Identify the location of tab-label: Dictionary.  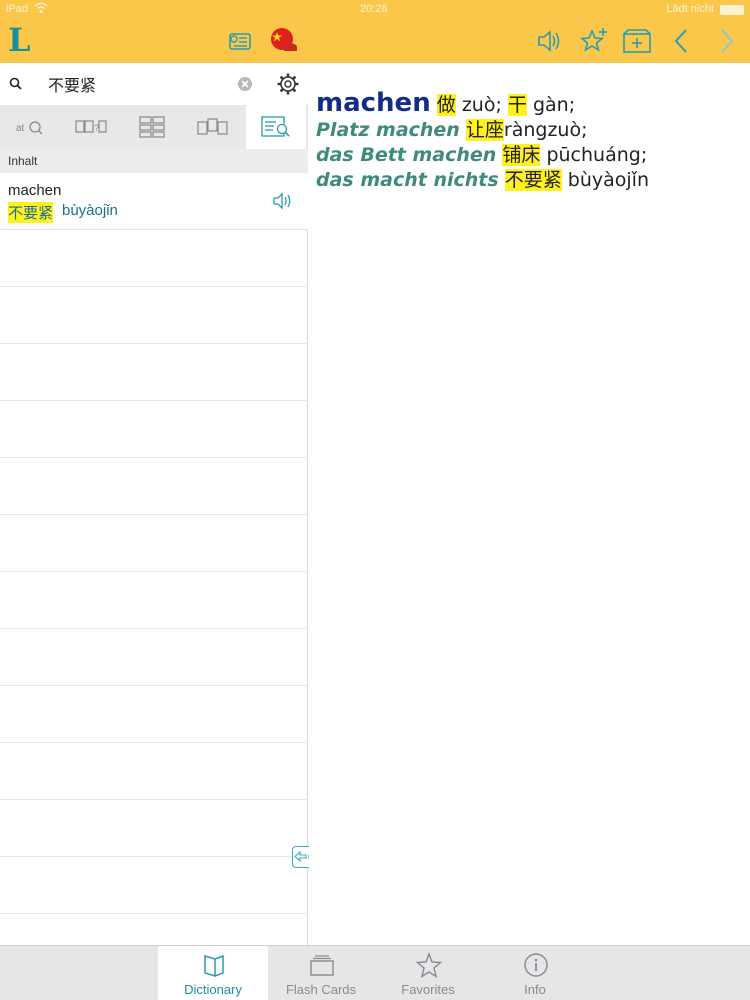
(213, 989).